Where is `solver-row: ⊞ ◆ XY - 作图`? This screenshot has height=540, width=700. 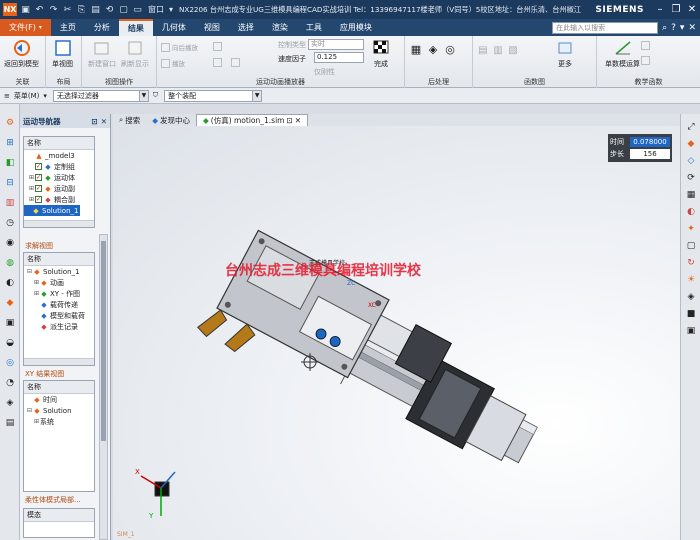
solver-row: ⊞ ◆ XY - 作图 is located at coordinates (59, 293).